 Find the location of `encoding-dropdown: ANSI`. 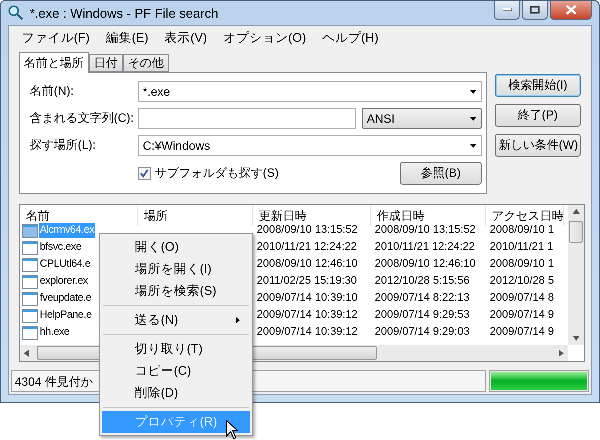

encoding-dropdown: ANSI is located at coordinates (422, 118).